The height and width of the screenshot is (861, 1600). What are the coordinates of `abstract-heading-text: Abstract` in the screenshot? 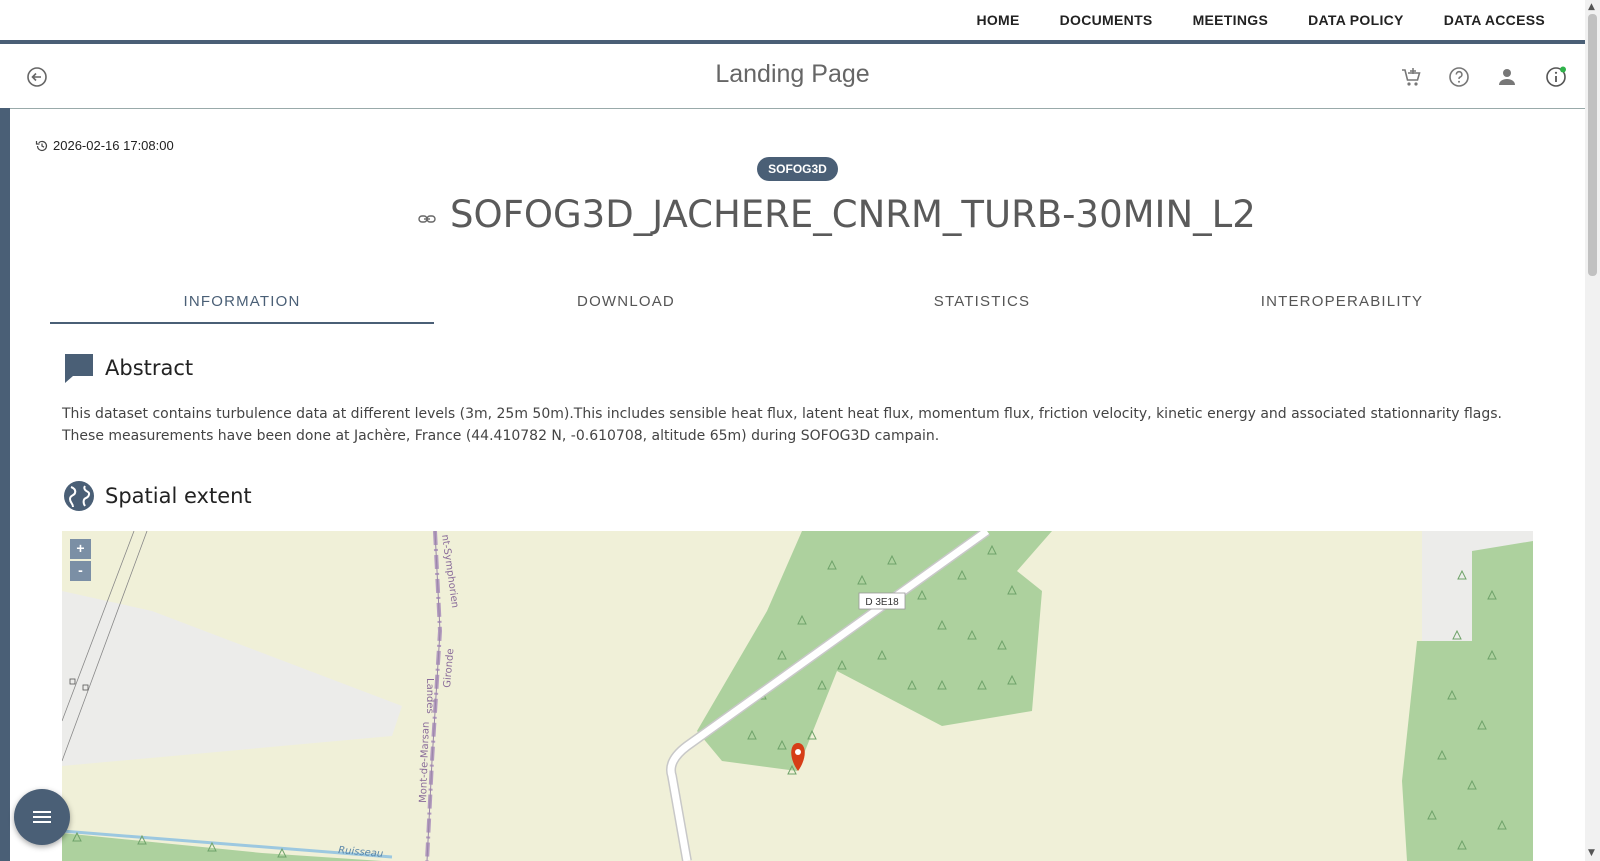 It's located at (149, 368).